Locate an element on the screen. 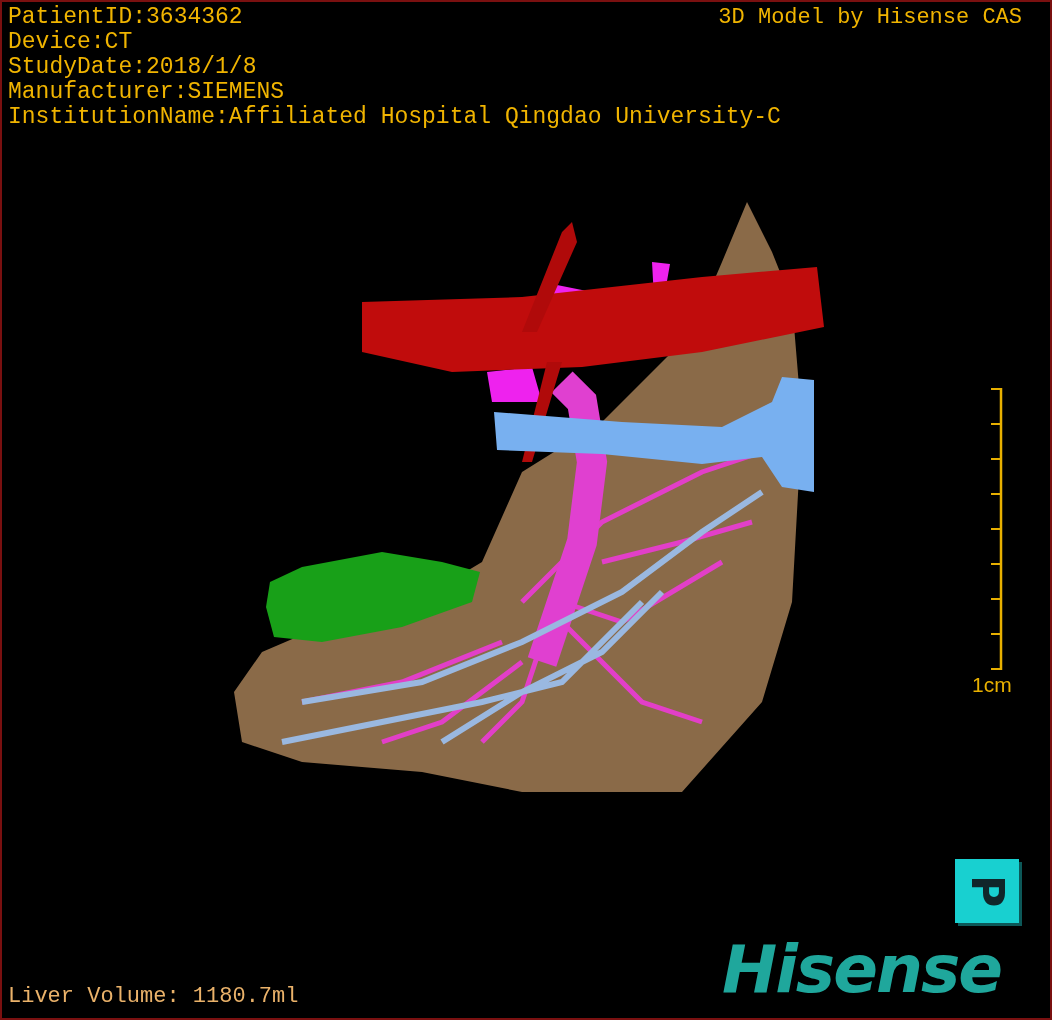 The image size is (1052, 1020). info-line: InstitutionName:Affiliated Hospital Qingdao University-C is located at coordinates (394, 117).